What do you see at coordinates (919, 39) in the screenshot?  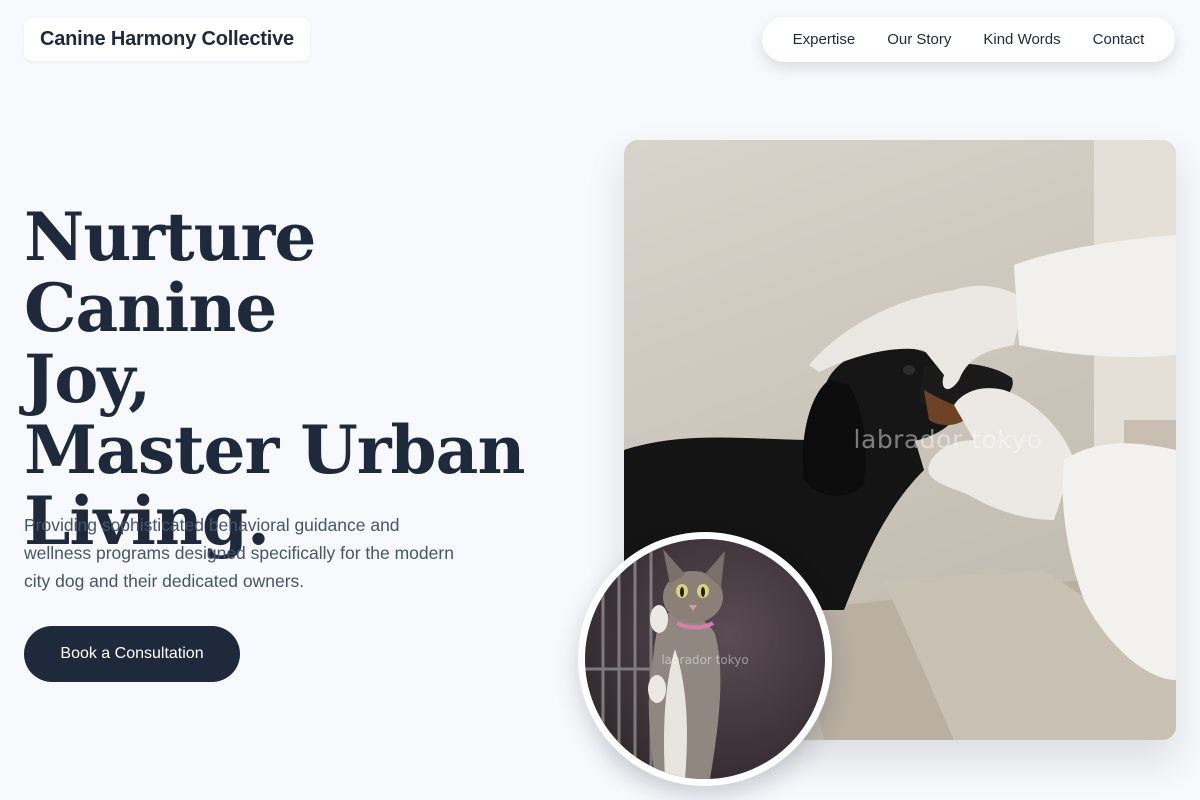 I see `nav-link-our-story: Our Story` at bounding box center [919, 39].